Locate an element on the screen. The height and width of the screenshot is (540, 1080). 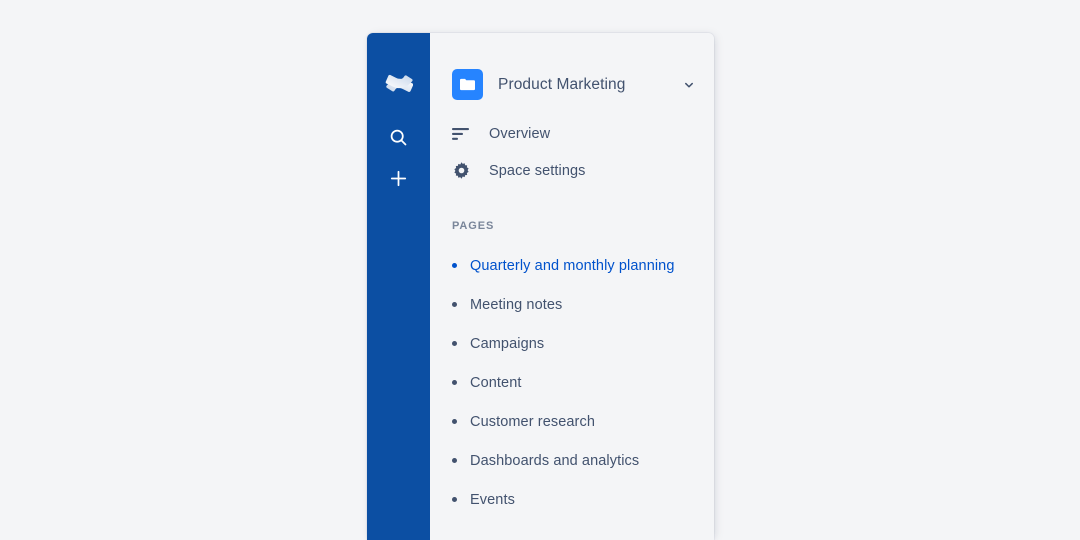
chevron-down-icon is located at coordinates (689, 85).